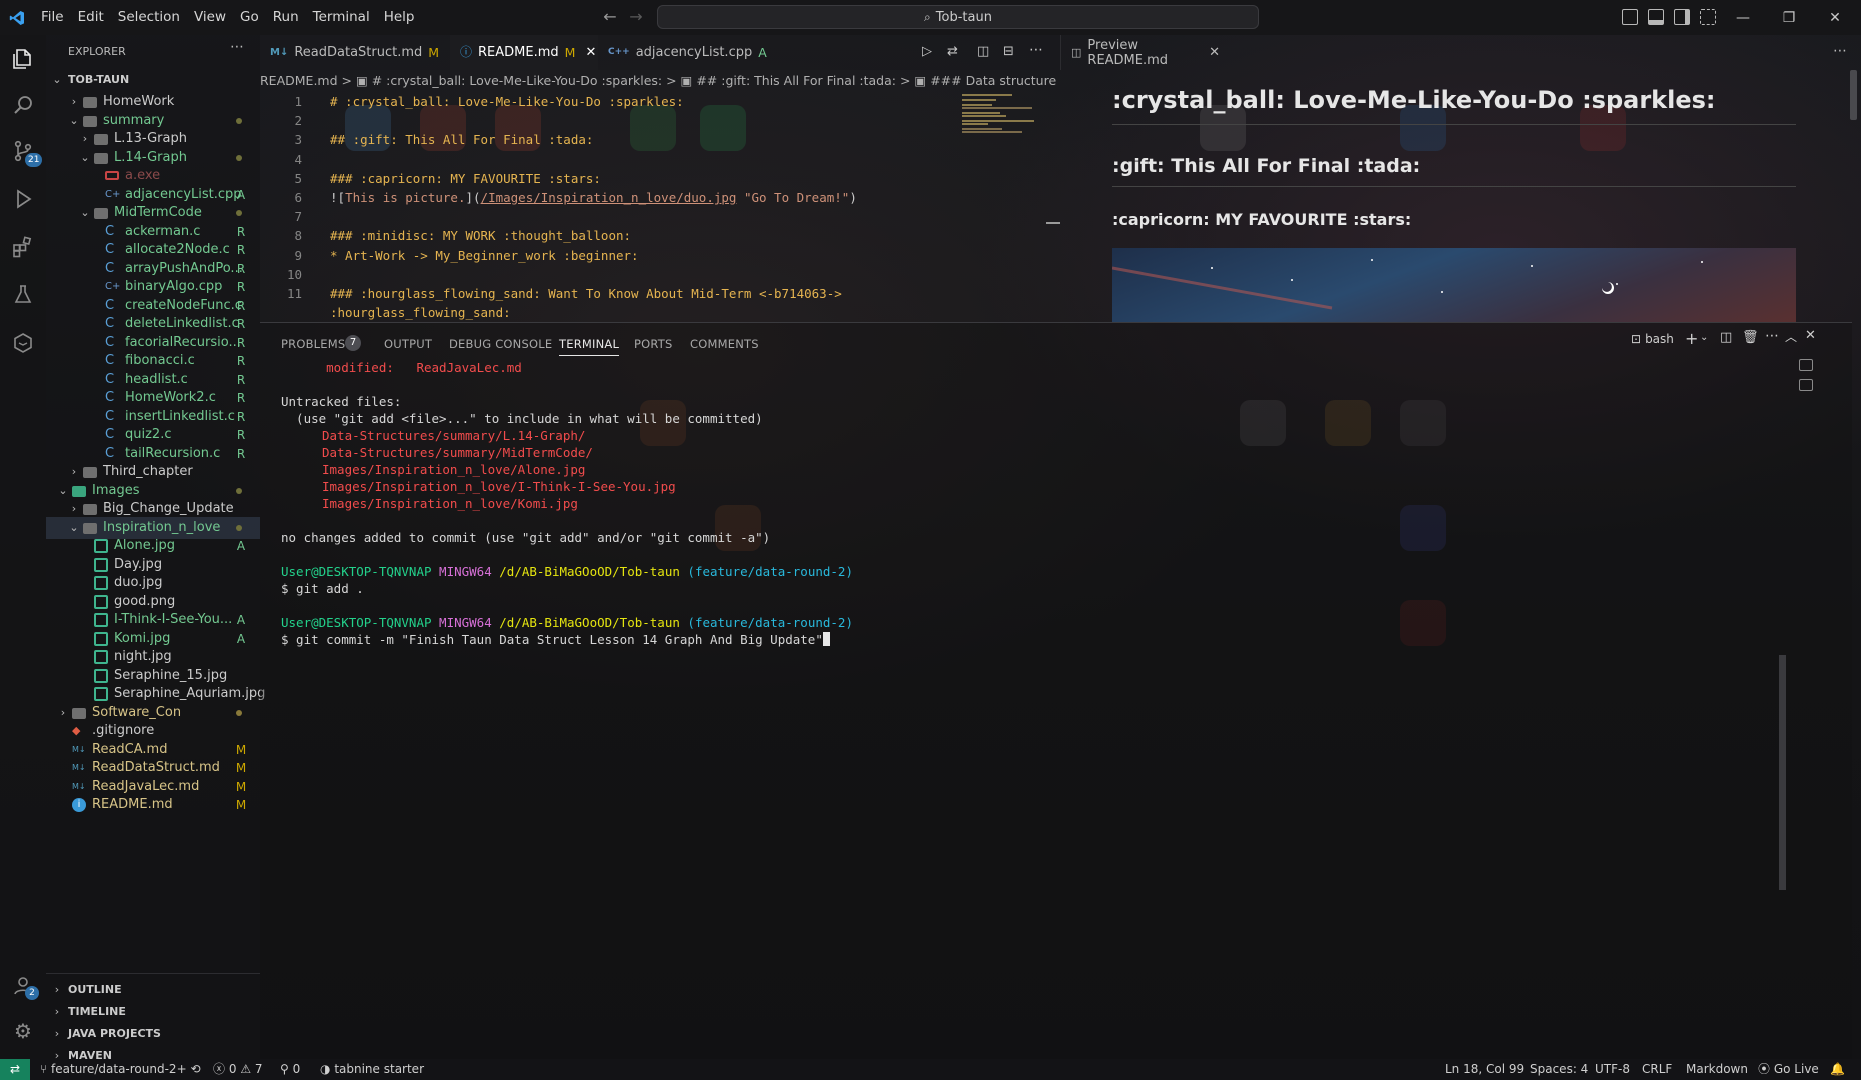 The image size is (1861, 1080). I want to click on menu-view: View, so click(210, 17).